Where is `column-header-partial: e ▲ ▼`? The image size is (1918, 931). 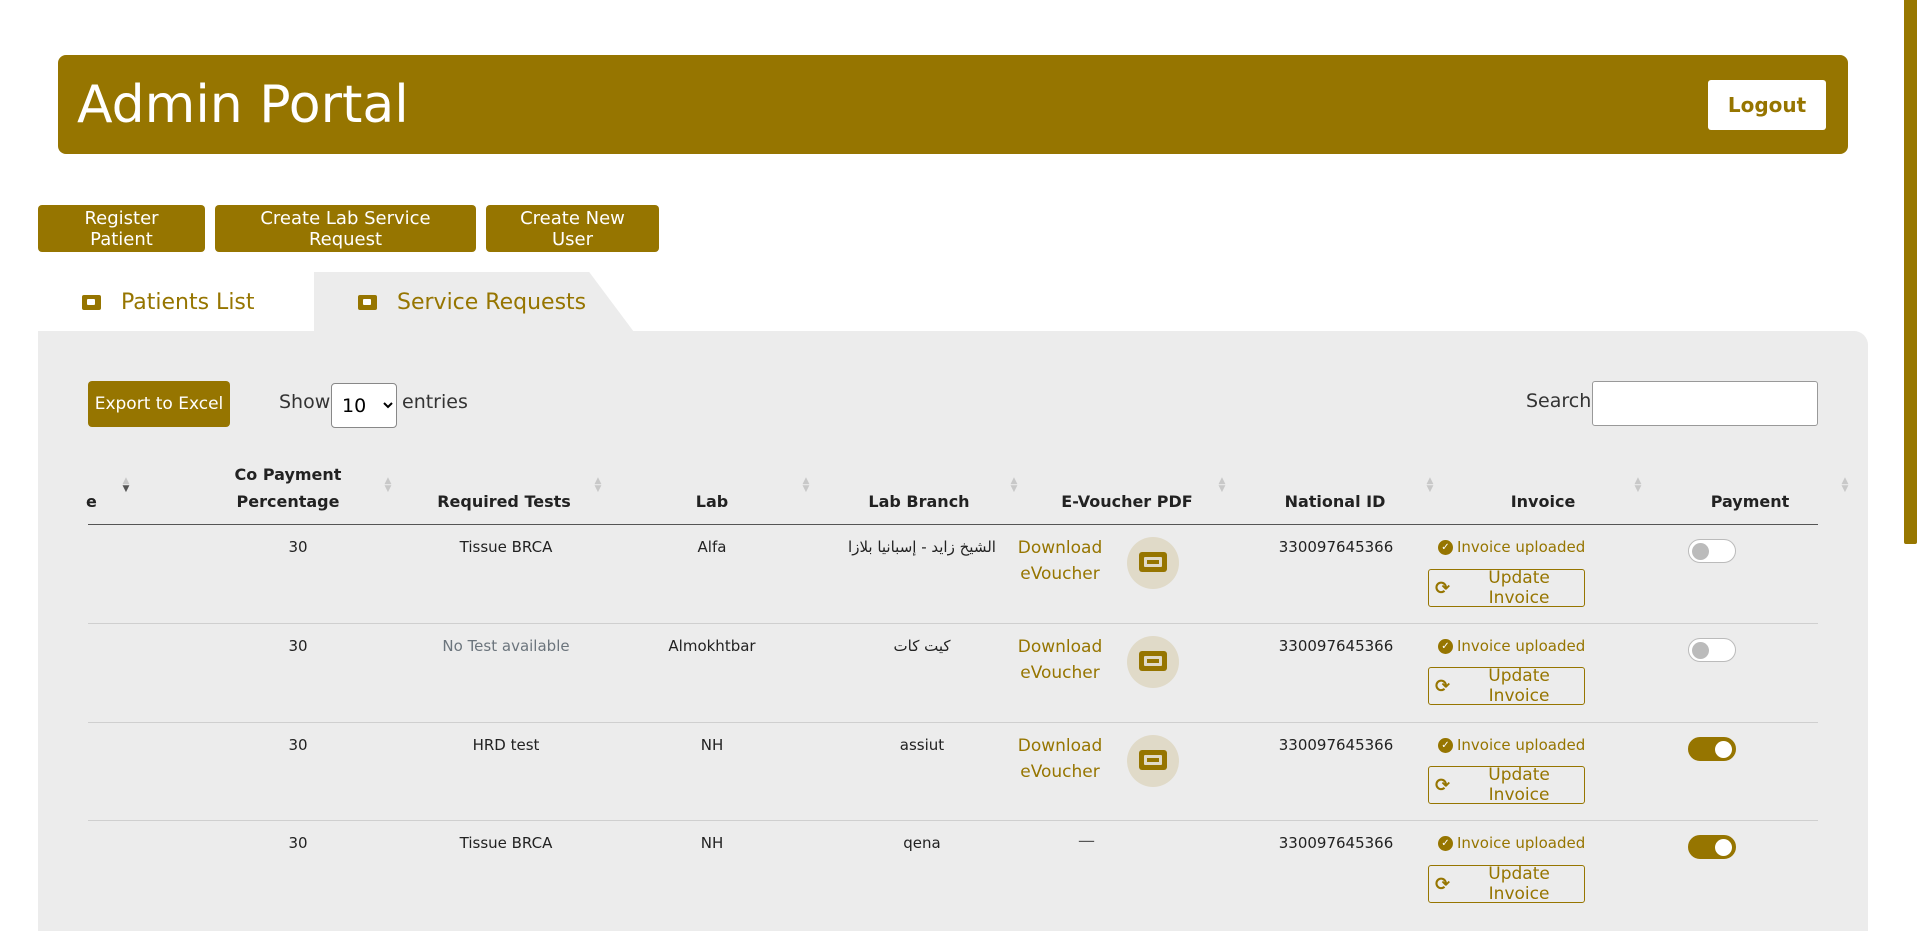 column-header-partial: e ▲ ▼ is located at coordinates (111, 487).